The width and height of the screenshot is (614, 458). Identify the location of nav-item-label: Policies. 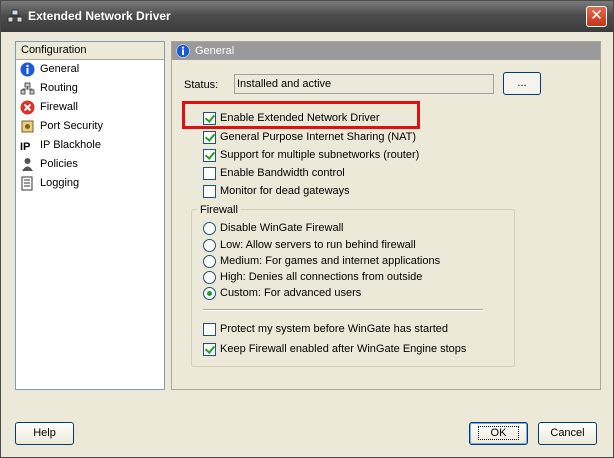
(59, 164).